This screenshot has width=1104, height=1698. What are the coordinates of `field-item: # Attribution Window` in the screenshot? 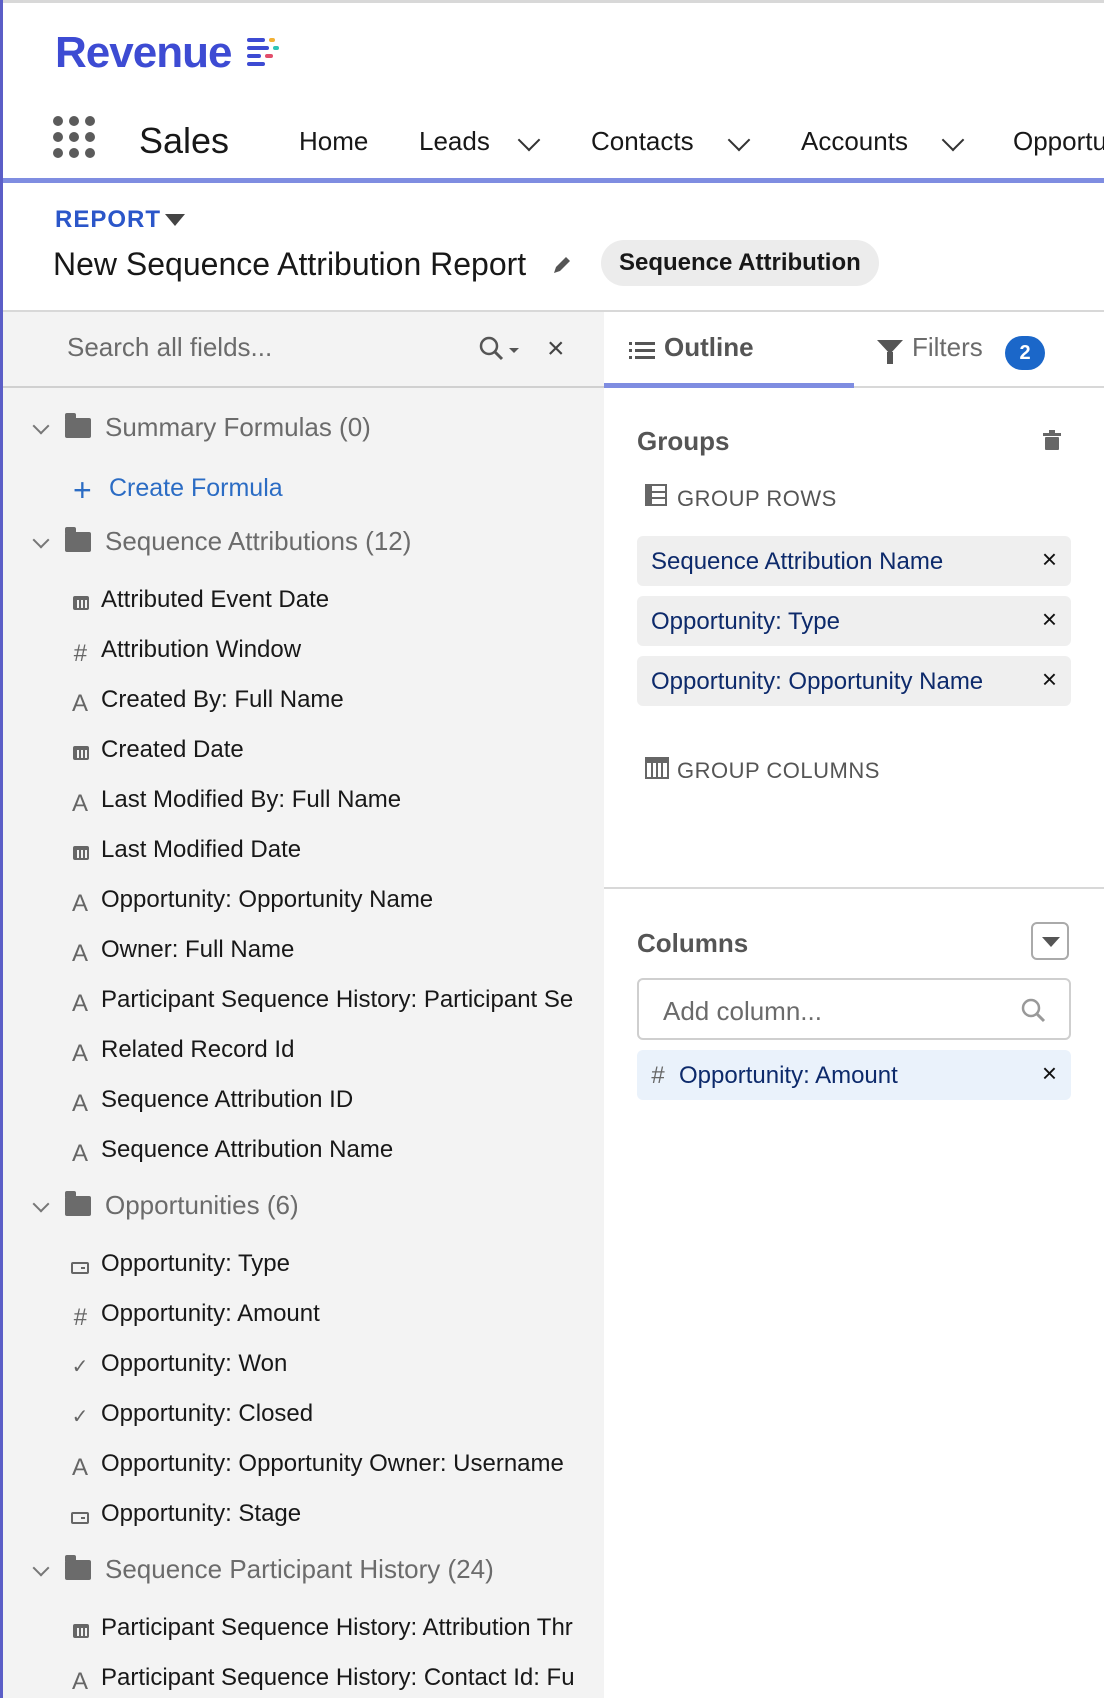 It's located at (303, 656).